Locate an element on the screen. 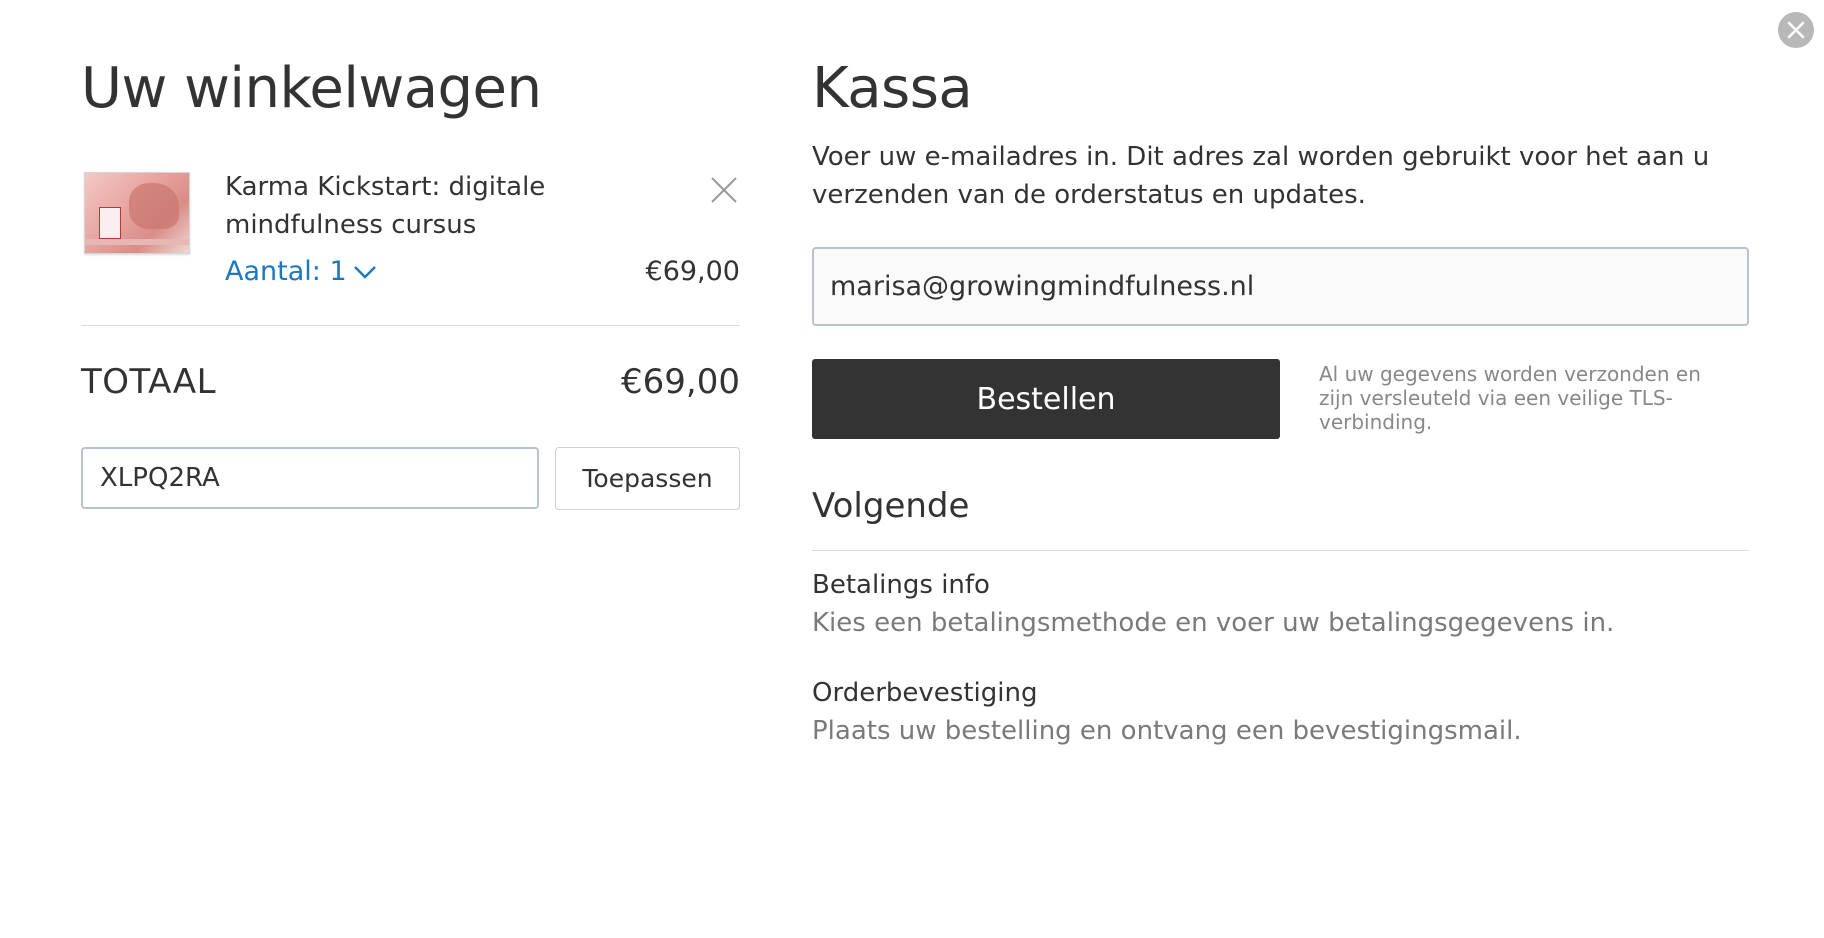  item-price: €69,00 is located at coordinates (692, 271).